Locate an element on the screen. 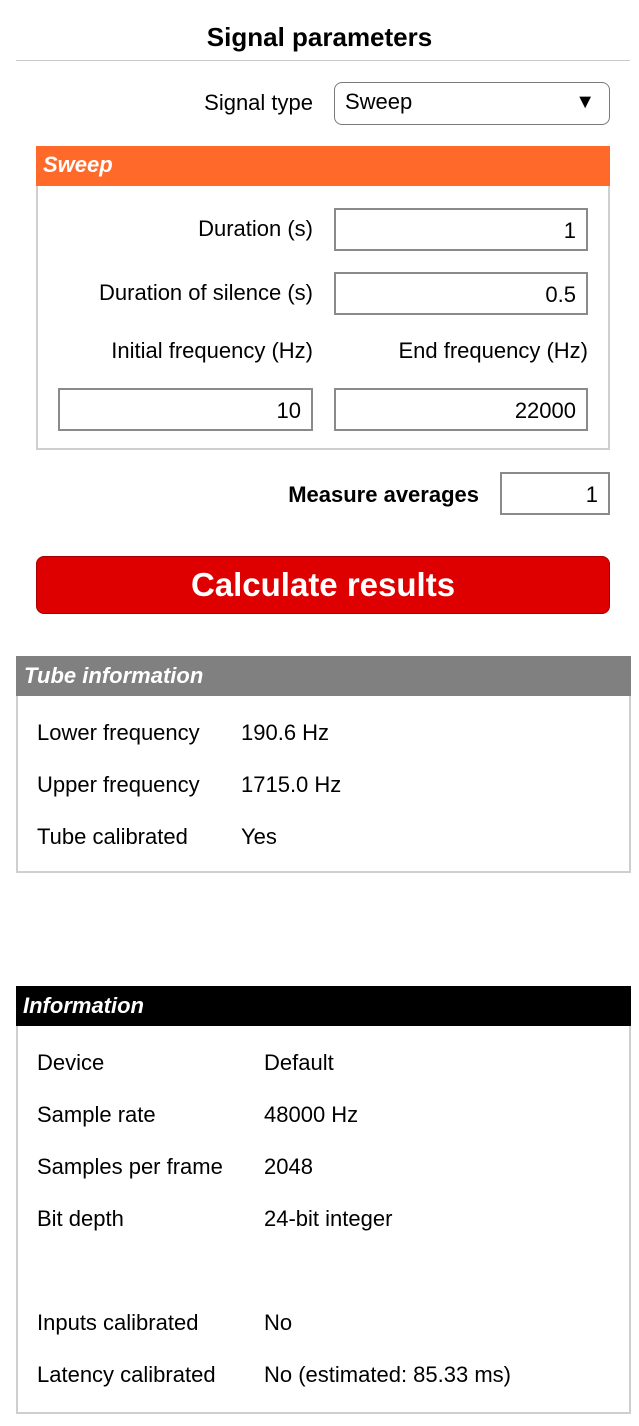 This screenshot has height=1426, width=639. measure-averages-input: 1 is located at coordinates (555, 493).